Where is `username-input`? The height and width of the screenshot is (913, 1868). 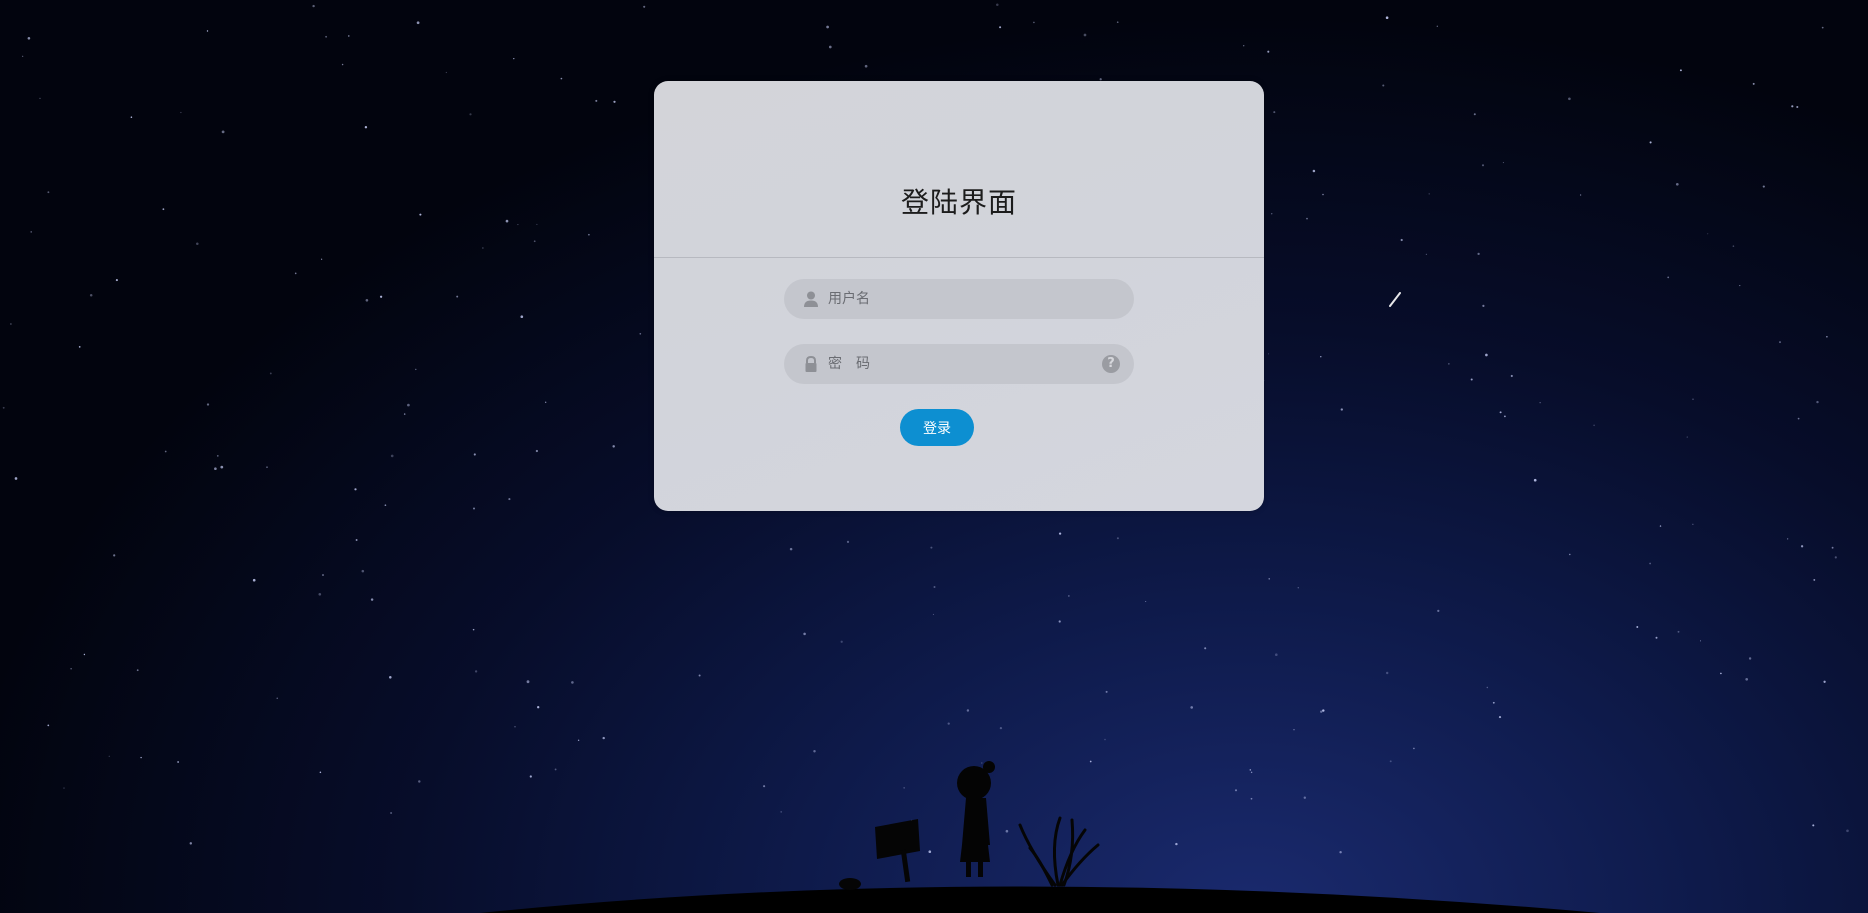 username-input is located at coordinates (958, 299).